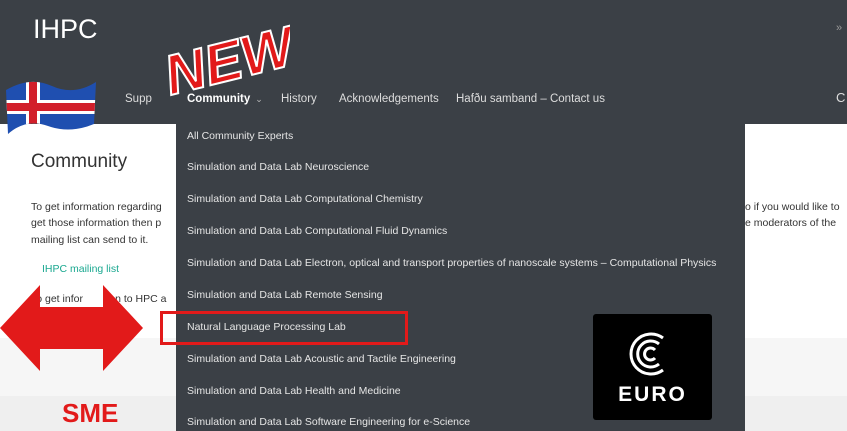  I want to click on search-icon: C, so click(840, 97).